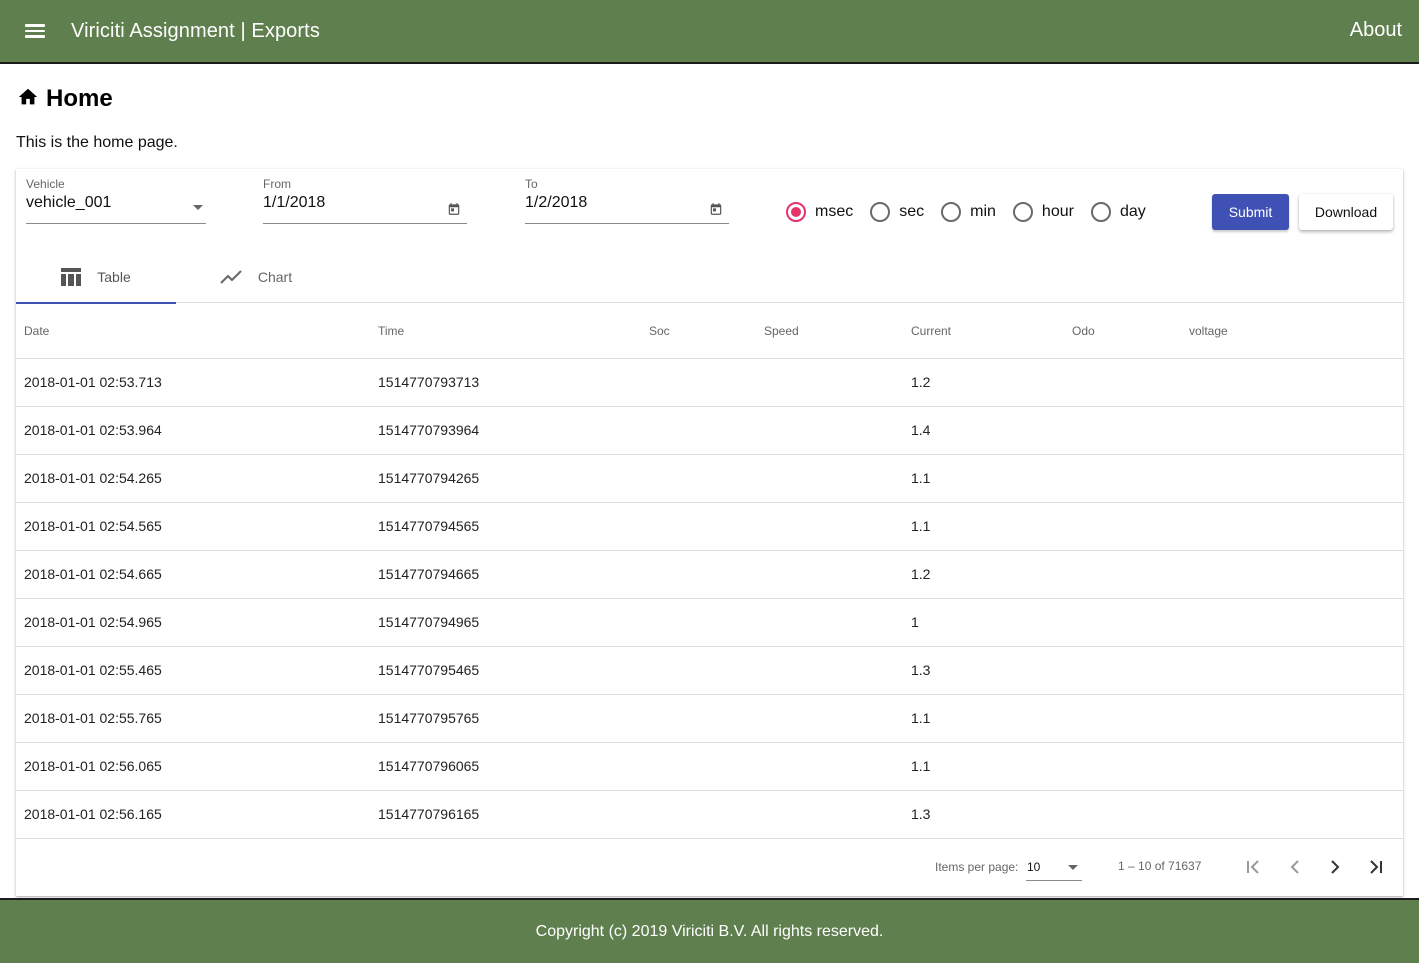 This screenshot has width=1419, height=963. I want to click on radio-label: hour, so click(1057, 211).